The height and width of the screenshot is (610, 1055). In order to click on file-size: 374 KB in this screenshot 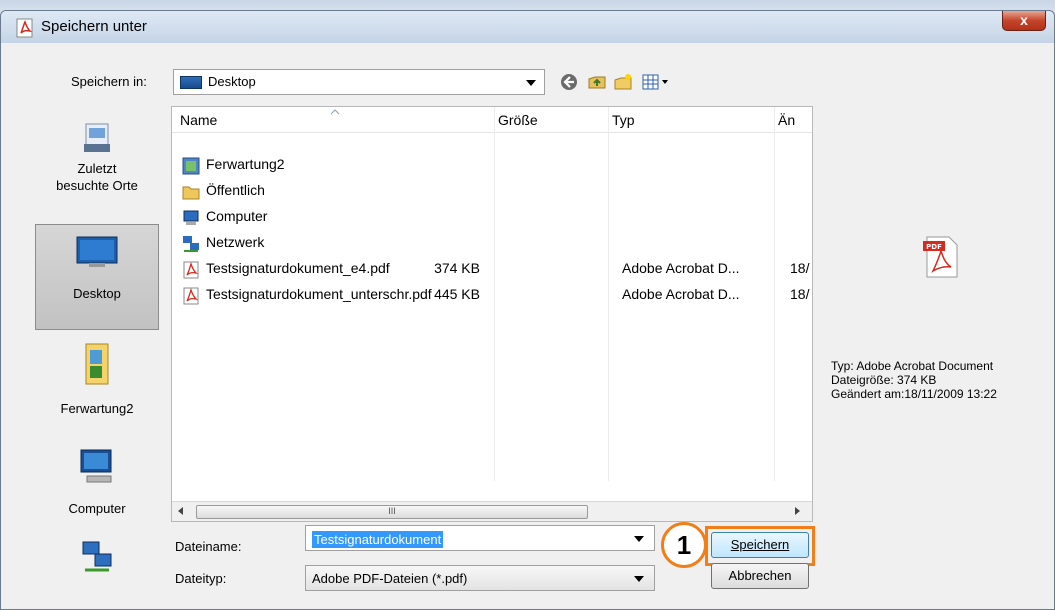, I will do `click(457, 268)`.